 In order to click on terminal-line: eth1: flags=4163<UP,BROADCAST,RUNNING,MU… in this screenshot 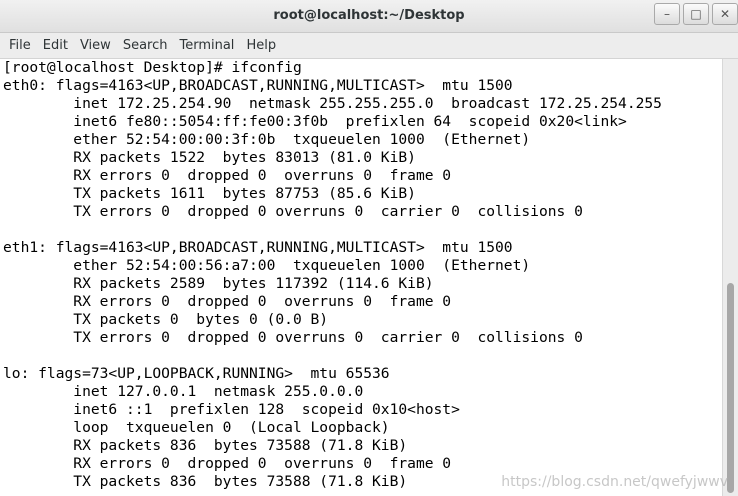, I will do `click(258, 247)`.